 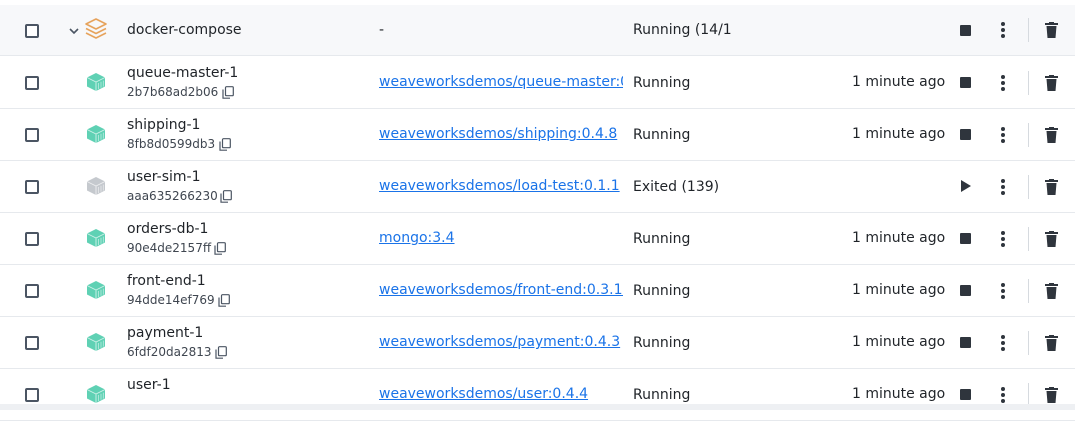 What do you see at coordinates (537, 30) in the screenshot?
I see `compose-group-row: docker-compose - Running (14/1` at bounding box center [537, 30].